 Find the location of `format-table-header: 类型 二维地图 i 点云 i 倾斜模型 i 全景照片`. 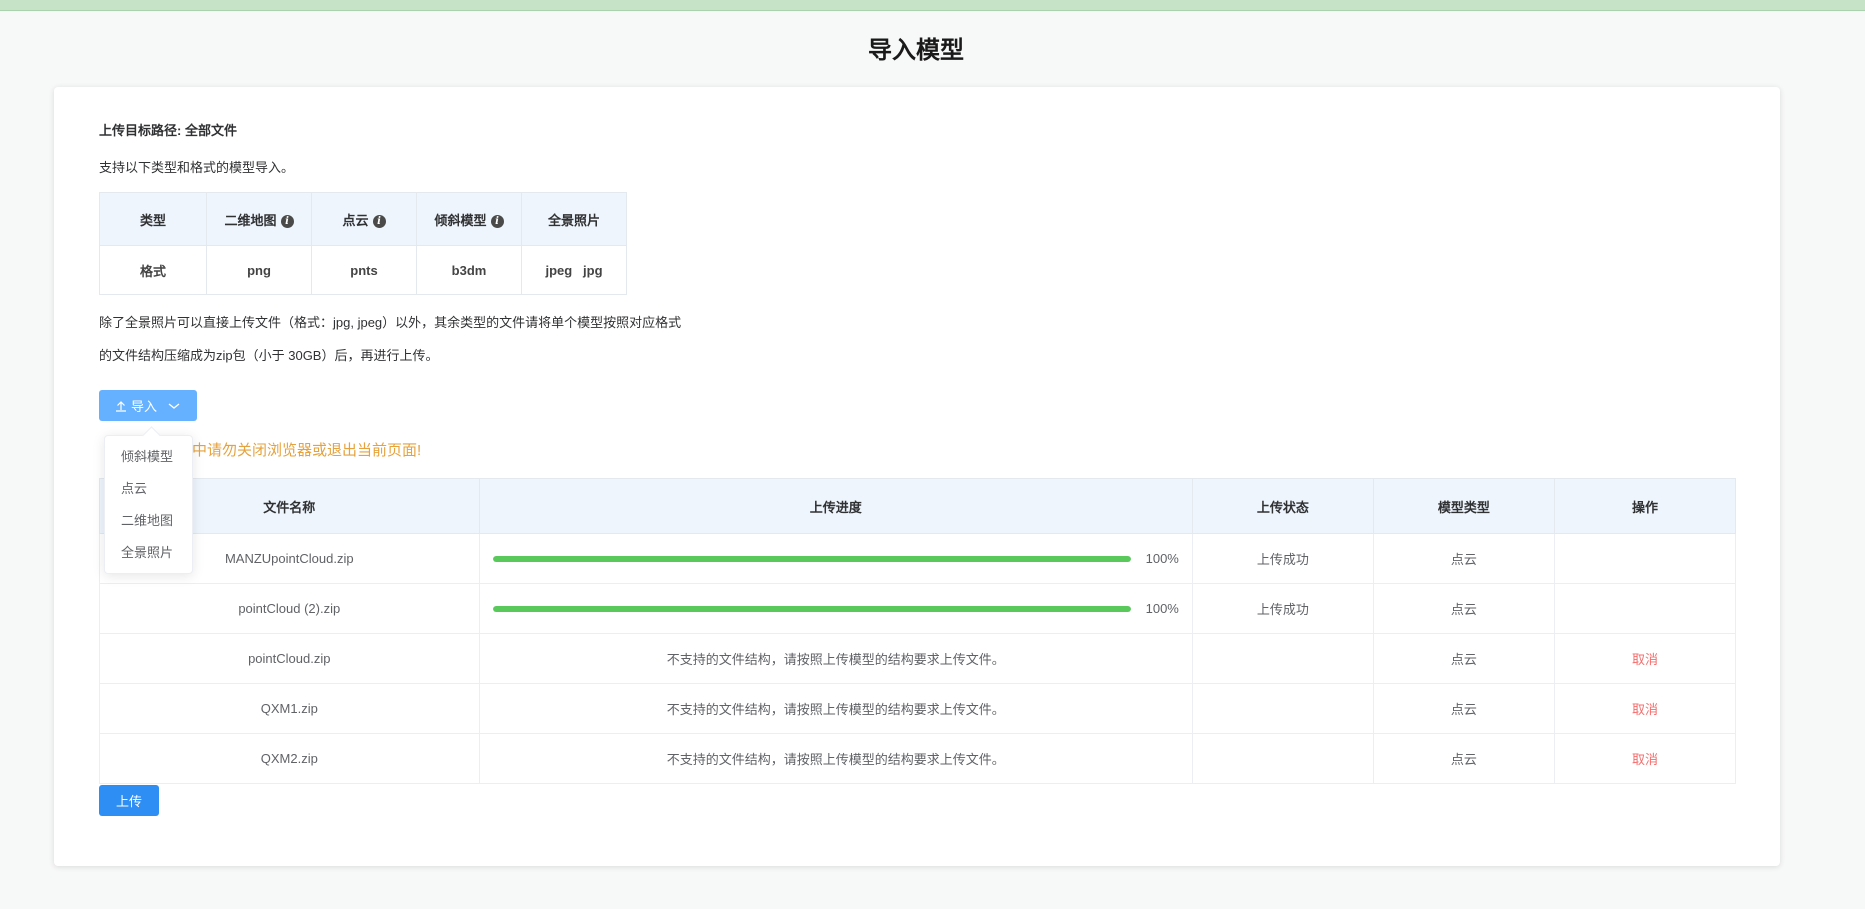

format-table-header: 类型 二维地图 i 点云 i 倾斜模型 i 全景照片 is located at coordinates (363, 219).